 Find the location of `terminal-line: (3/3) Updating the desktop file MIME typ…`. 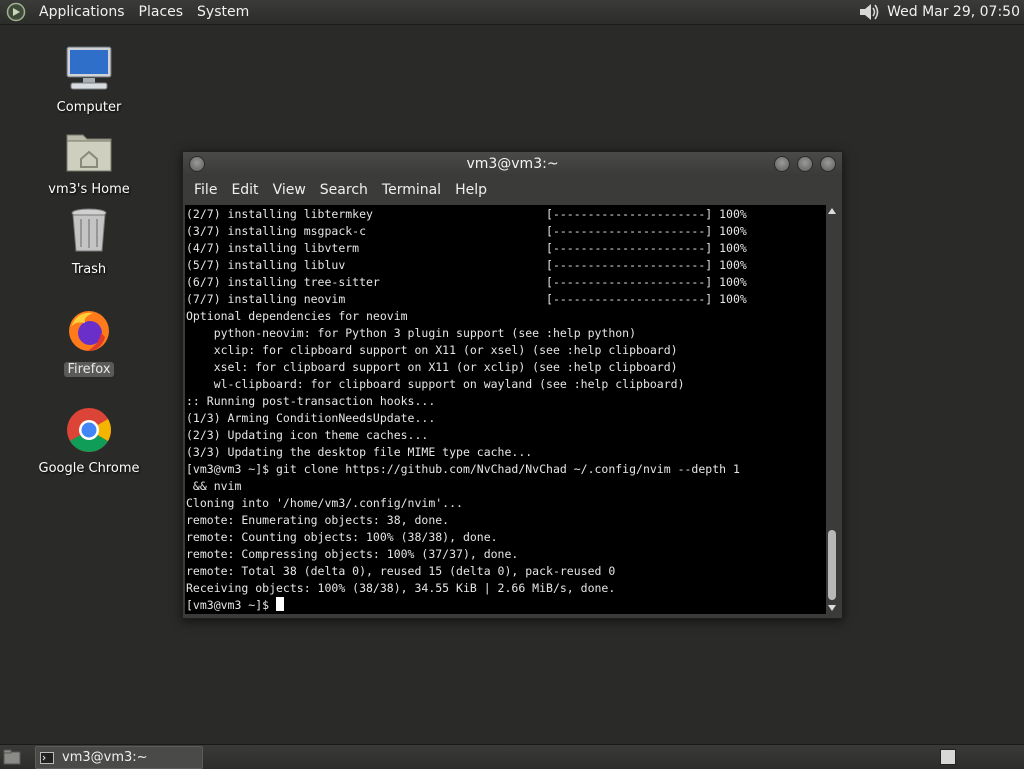

terminal-line: (3/3) Updating the desktop file MIME typ… is located at coordinates (359, 452).